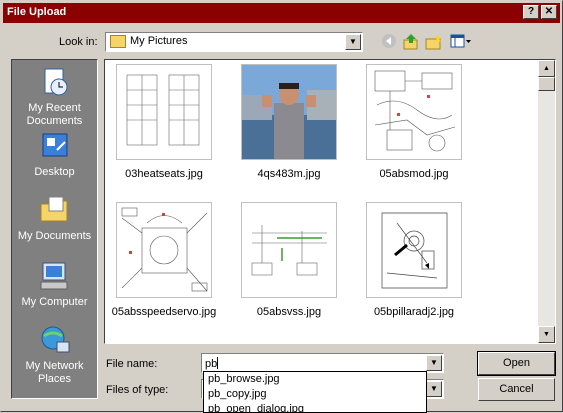 The width and height of the screenshot is (563, 413). I want to click on place-my-computer: My Computer, so click(54, 284).